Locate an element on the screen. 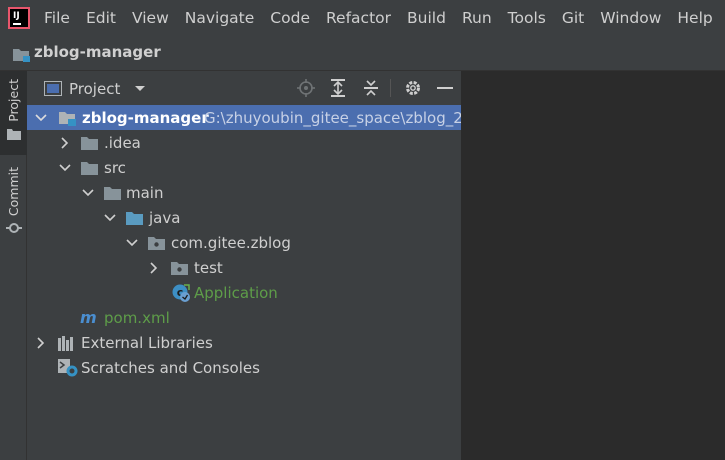 Image resolution: width=725 pixels, height=460 pixels. tree-row-external-libraries: External Libraries is located at coordinates (244, 342).